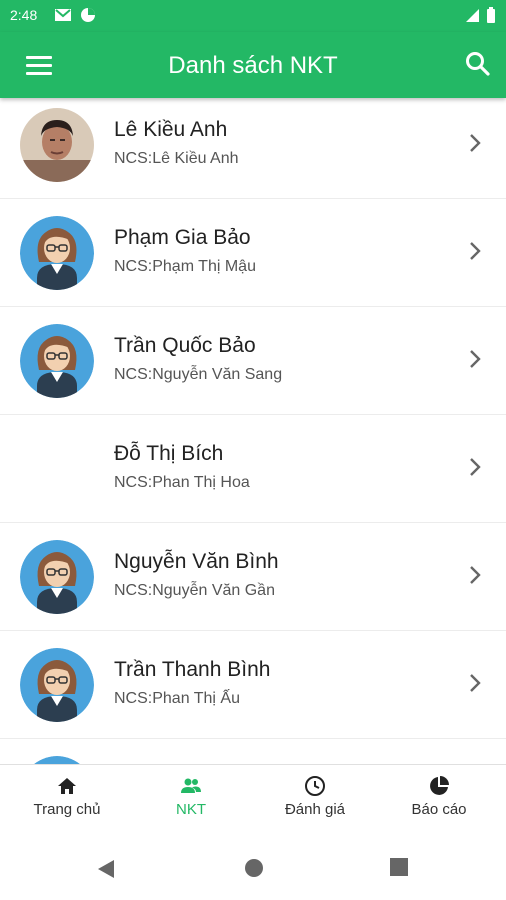 Image resolution: width=506 pixels, height=900 pixels. What do you see at coordinates (315, 786) in the screenshot?
I see `clock-icon` at bounding box center [315, 786].